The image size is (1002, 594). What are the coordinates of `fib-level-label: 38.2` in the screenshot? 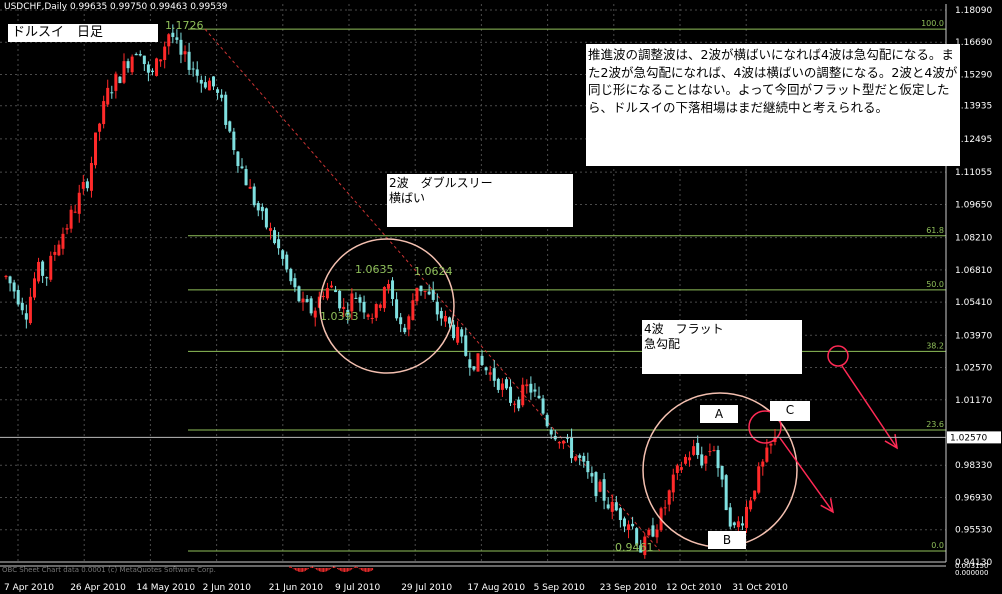 It's located at (935, 345).